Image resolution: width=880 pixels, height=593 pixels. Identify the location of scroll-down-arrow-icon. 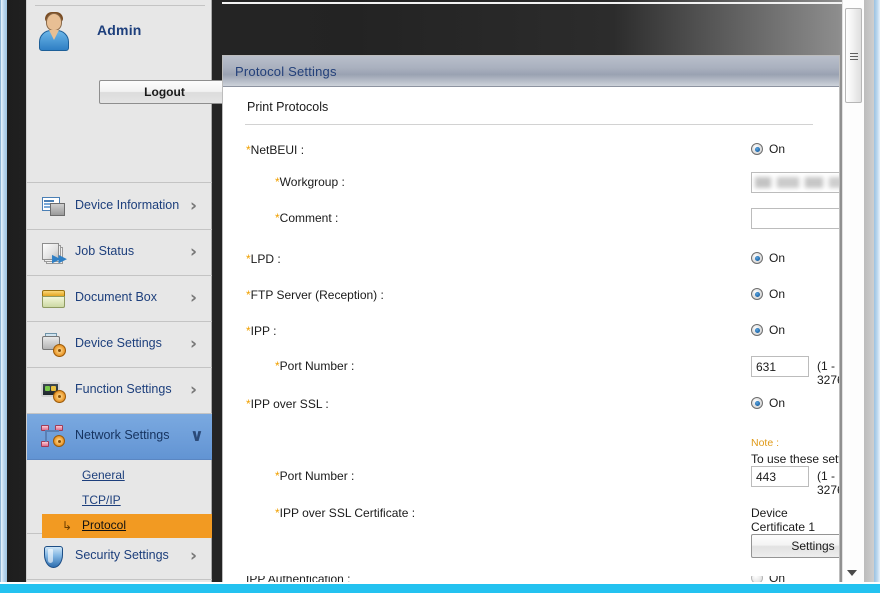
(852, 573).